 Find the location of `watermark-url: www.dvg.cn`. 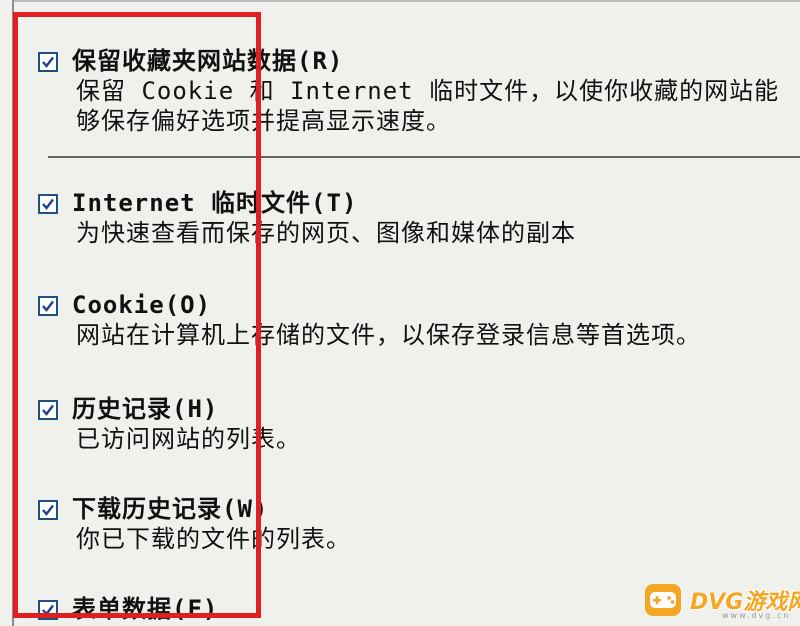

watermark-url: www.dvg.cn is located at coordinates (756, 615).